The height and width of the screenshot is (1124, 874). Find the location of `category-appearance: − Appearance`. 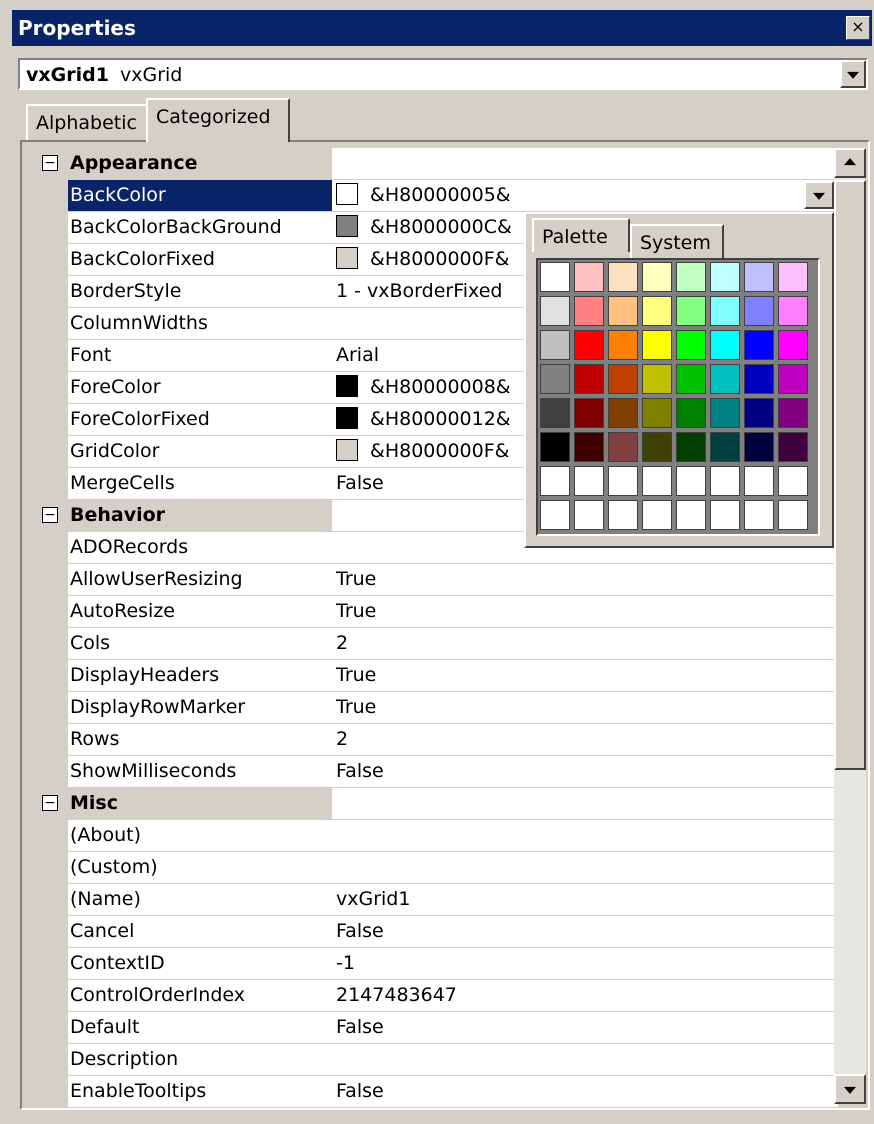

category-appearance: − Appearance is located at coordinates (436, 164).